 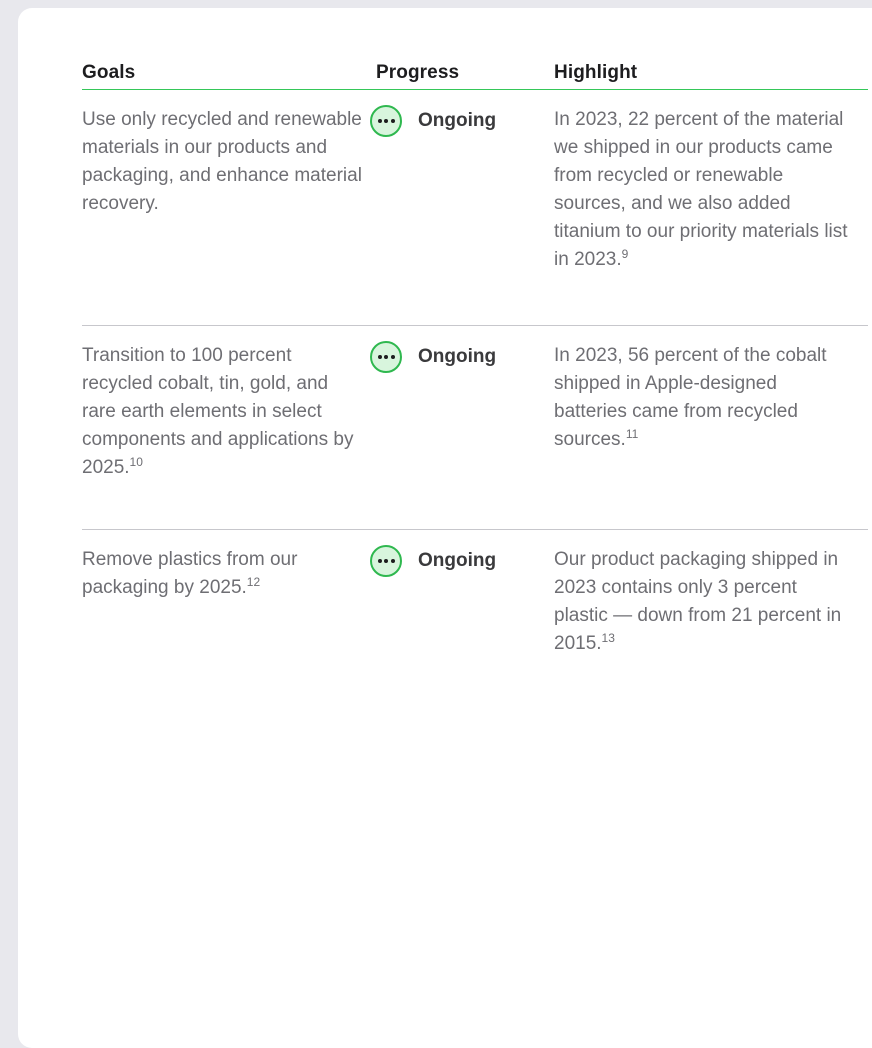 I want to click on header-goals: Goals, so click(x=109, y=72).